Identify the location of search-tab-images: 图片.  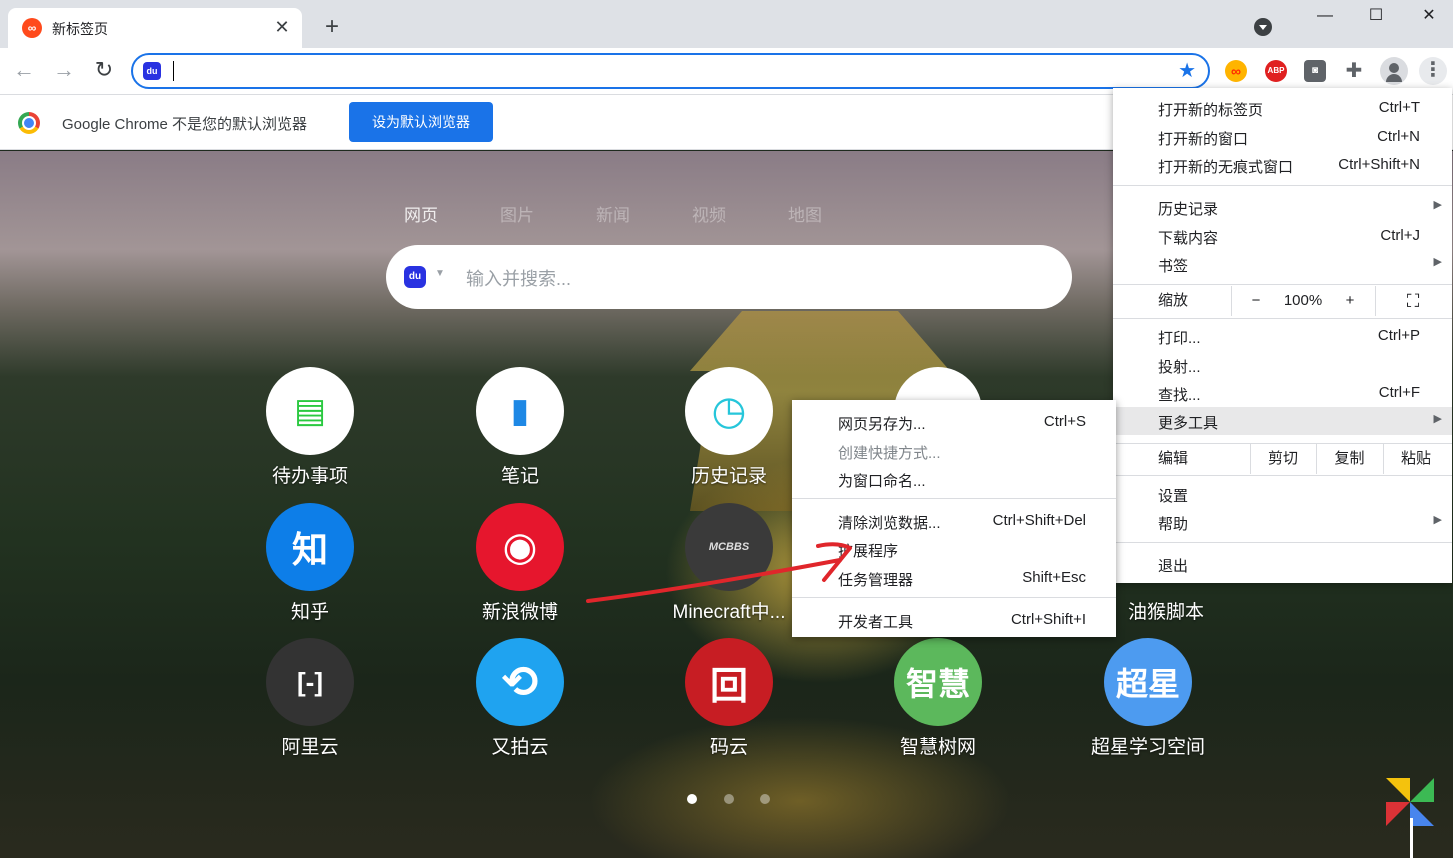
(517, 213).